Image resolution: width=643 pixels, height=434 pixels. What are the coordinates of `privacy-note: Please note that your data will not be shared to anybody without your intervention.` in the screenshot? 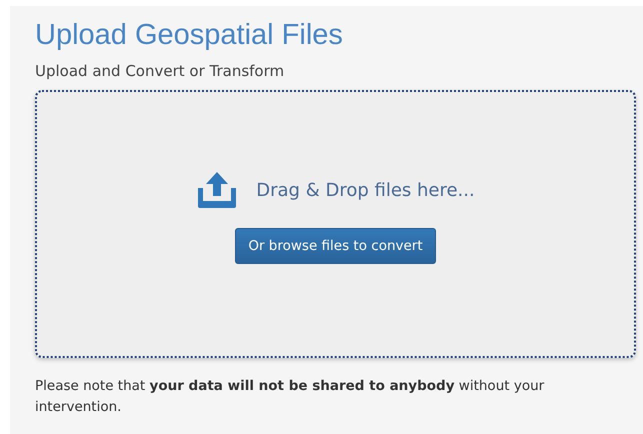 It's located at (290, 397).